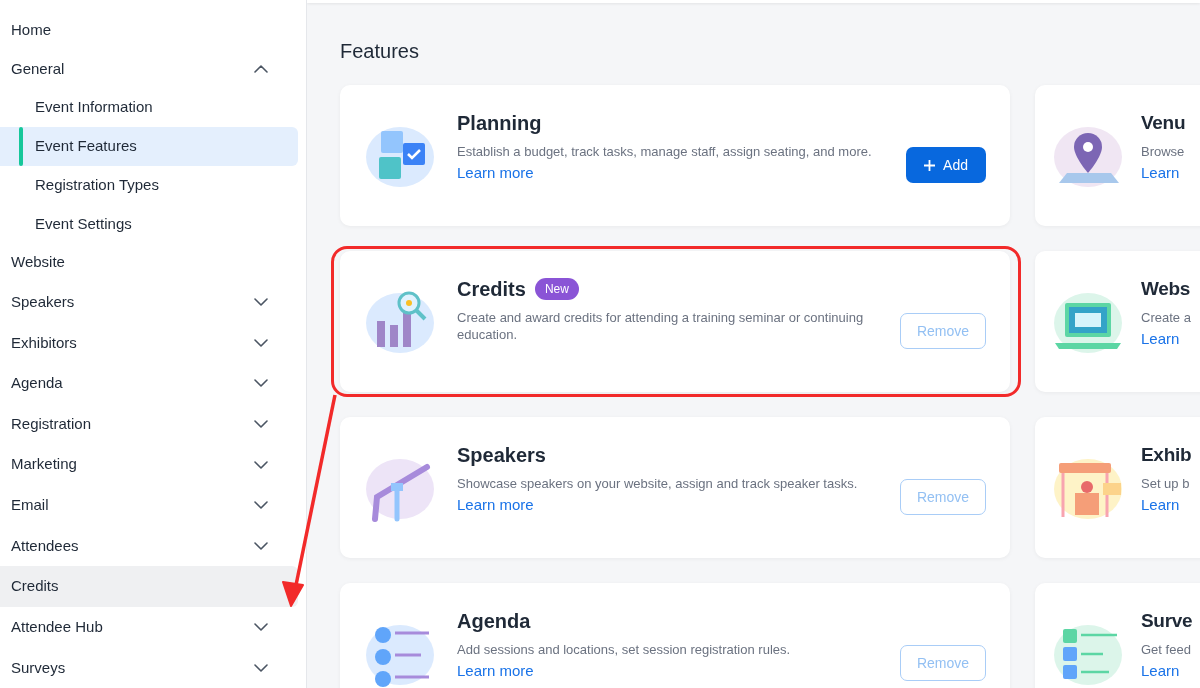  What do you see at coordinates (149, 224) in the screenshot?
I see `sidebar-item: Event Settings` at bounding box center [149, 224].